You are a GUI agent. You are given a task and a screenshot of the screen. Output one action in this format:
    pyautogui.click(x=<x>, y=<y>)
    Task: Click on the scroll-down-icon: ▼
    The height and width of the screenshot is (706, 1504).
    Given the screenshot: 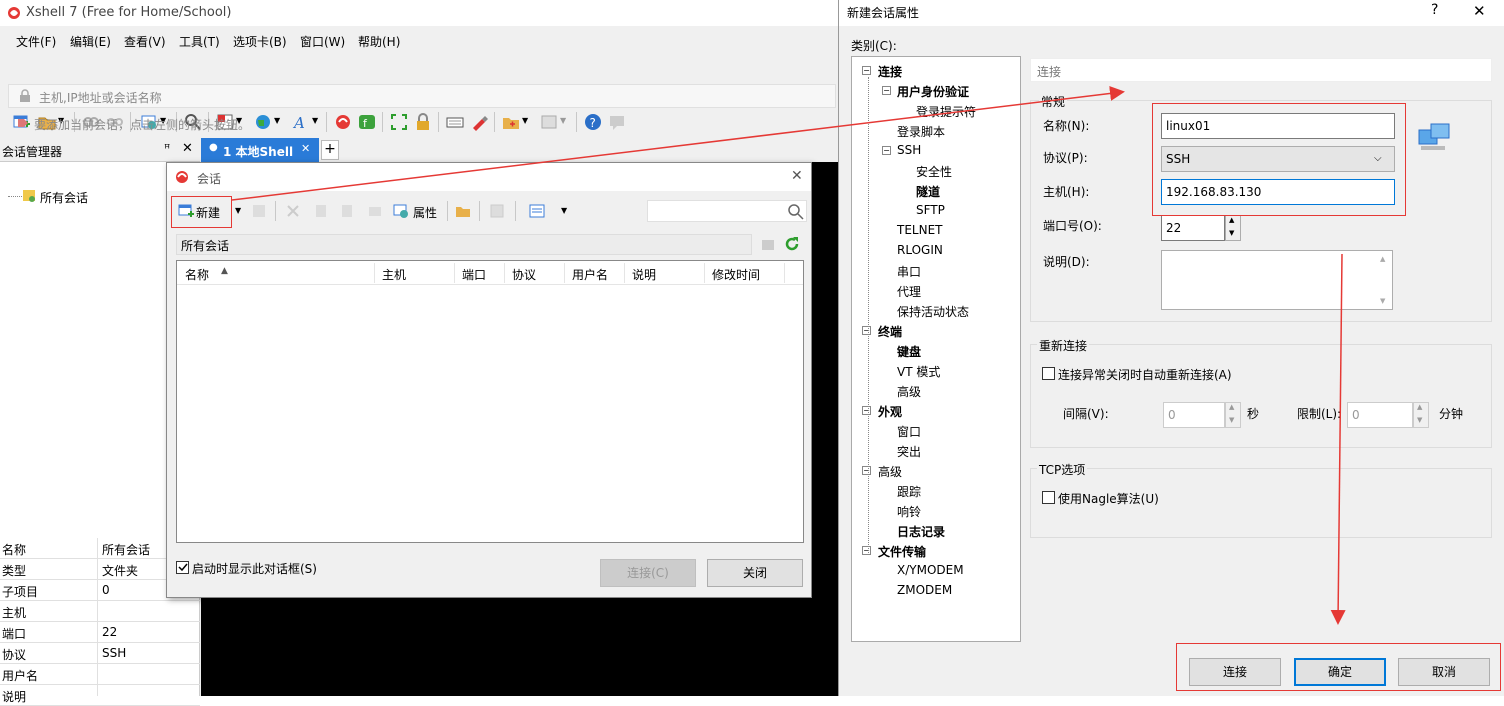 What is the action you would take?
    pyautogui.click(x=1382, y=301)
    